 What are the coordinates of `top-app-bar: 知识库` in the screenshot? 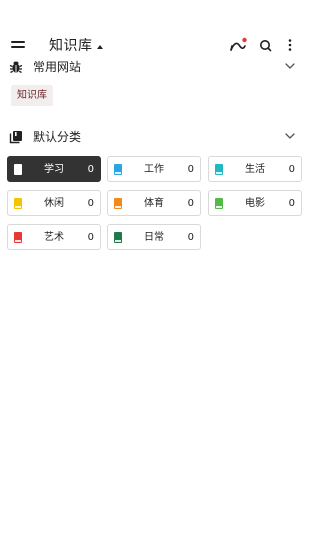 It's located at (154, 28).